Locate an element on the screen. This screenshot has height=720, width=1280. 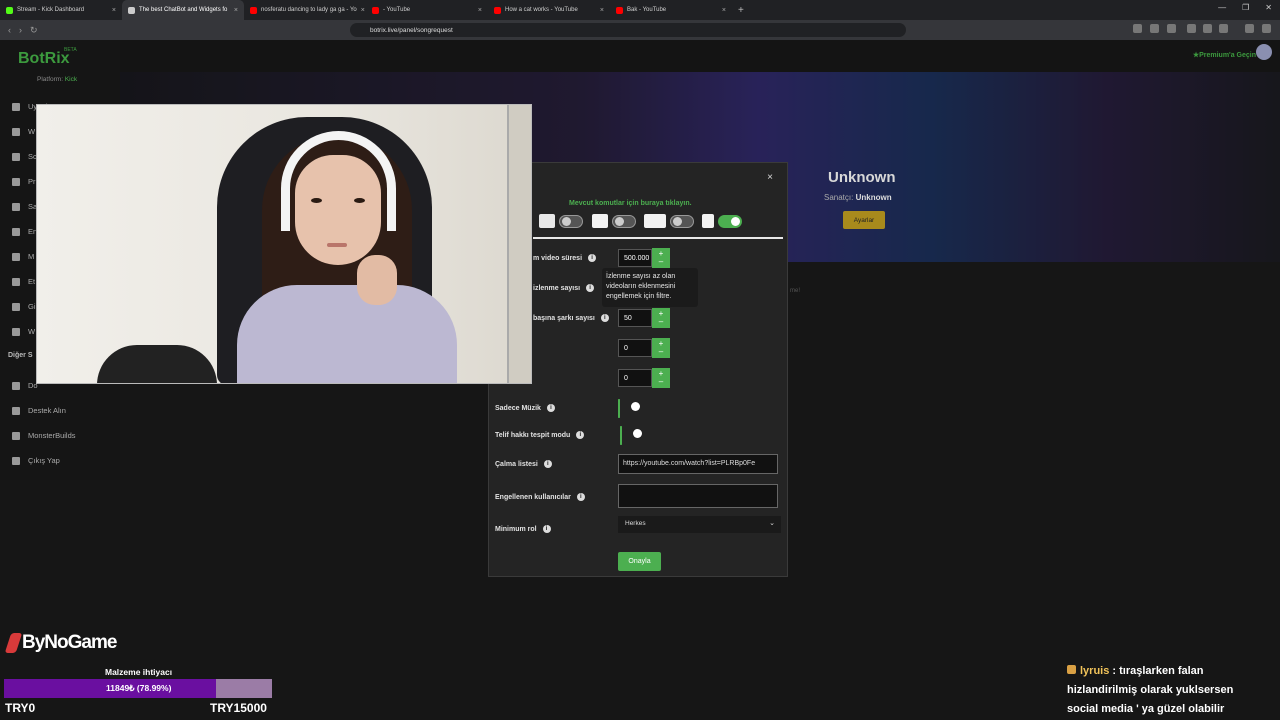
confirm-button: Onayla is located at coordinates (639, 561).